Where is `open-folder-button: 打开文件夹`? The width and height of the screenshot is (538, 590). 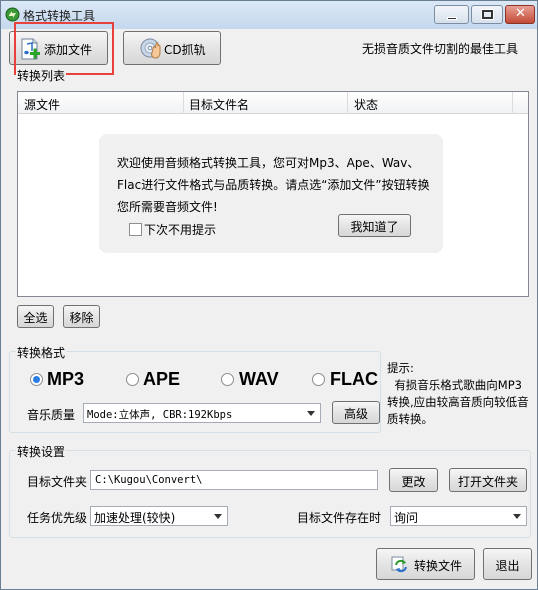 open-folder-button: 打开文件夹 is located at coordinates (488, 480).